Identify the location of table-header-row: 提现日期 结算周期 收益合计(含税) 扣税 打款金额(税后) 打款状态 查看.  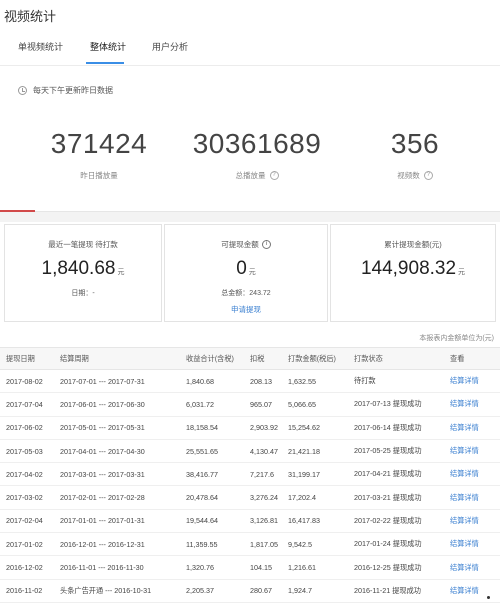
(250, 358).